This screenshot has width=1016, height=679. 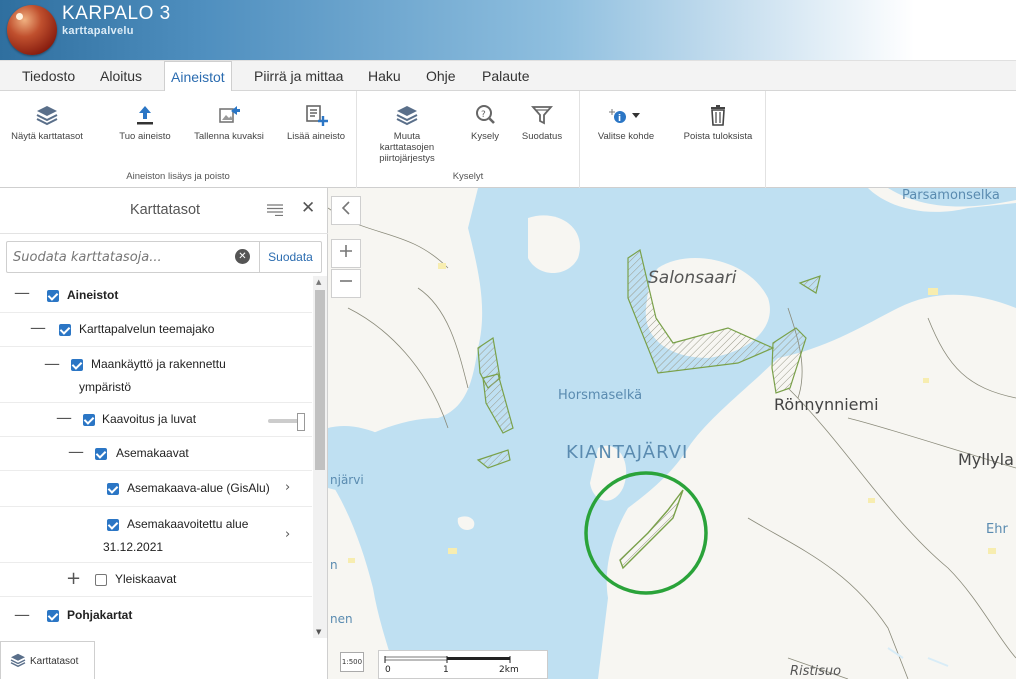 I want to click on map-label-n: n, so click(x=334, y=565).